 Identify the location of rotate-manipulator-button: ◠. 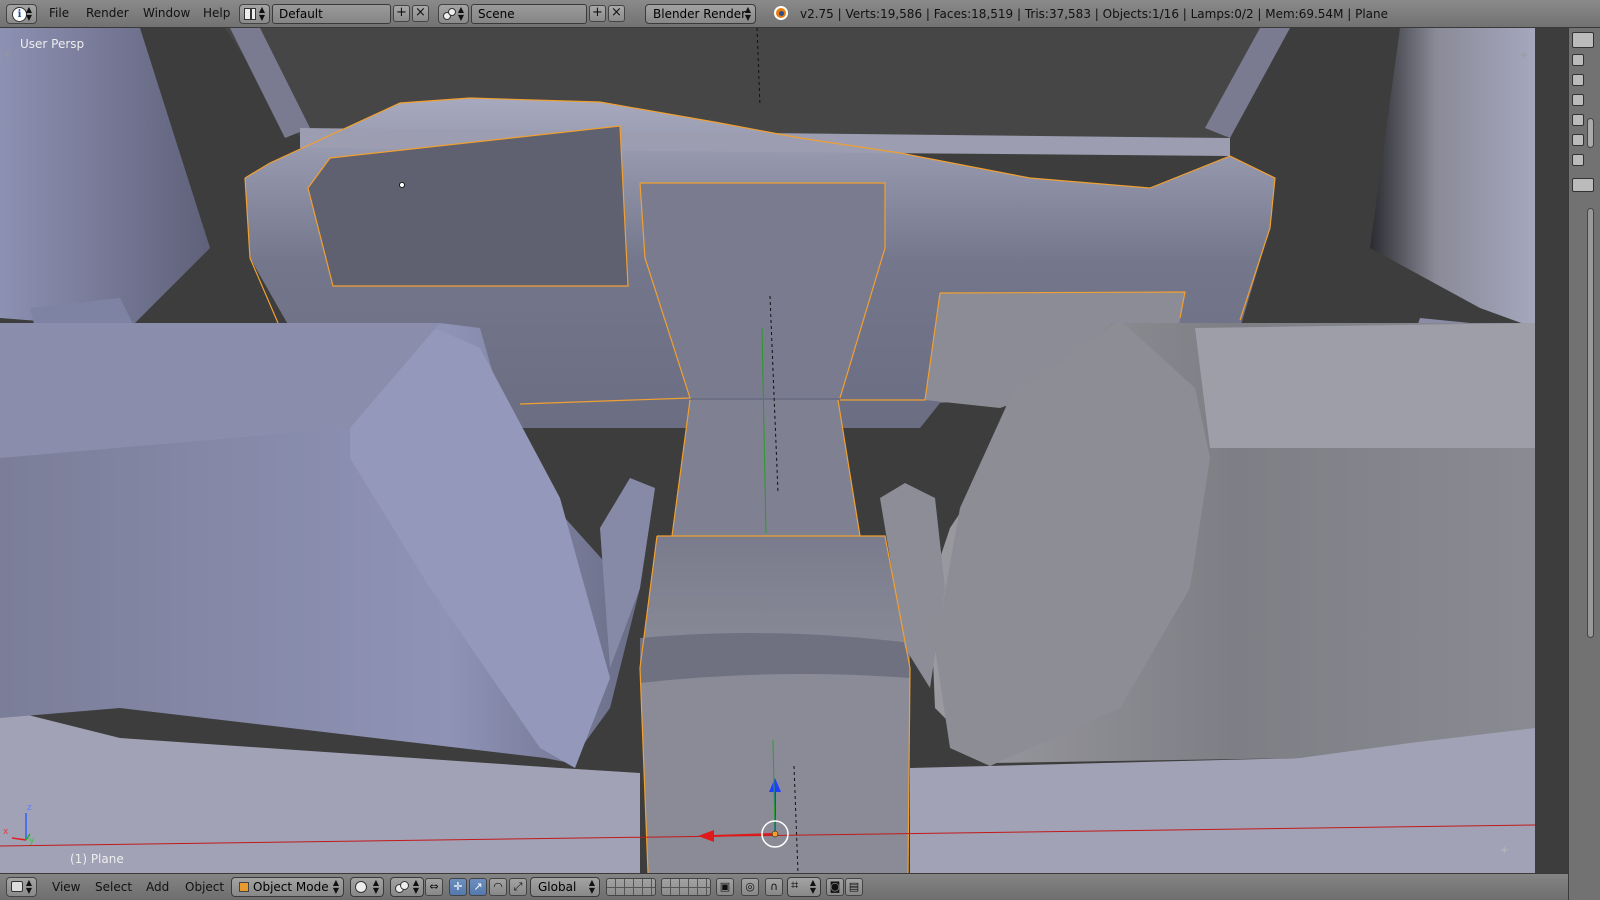
(498, 887).